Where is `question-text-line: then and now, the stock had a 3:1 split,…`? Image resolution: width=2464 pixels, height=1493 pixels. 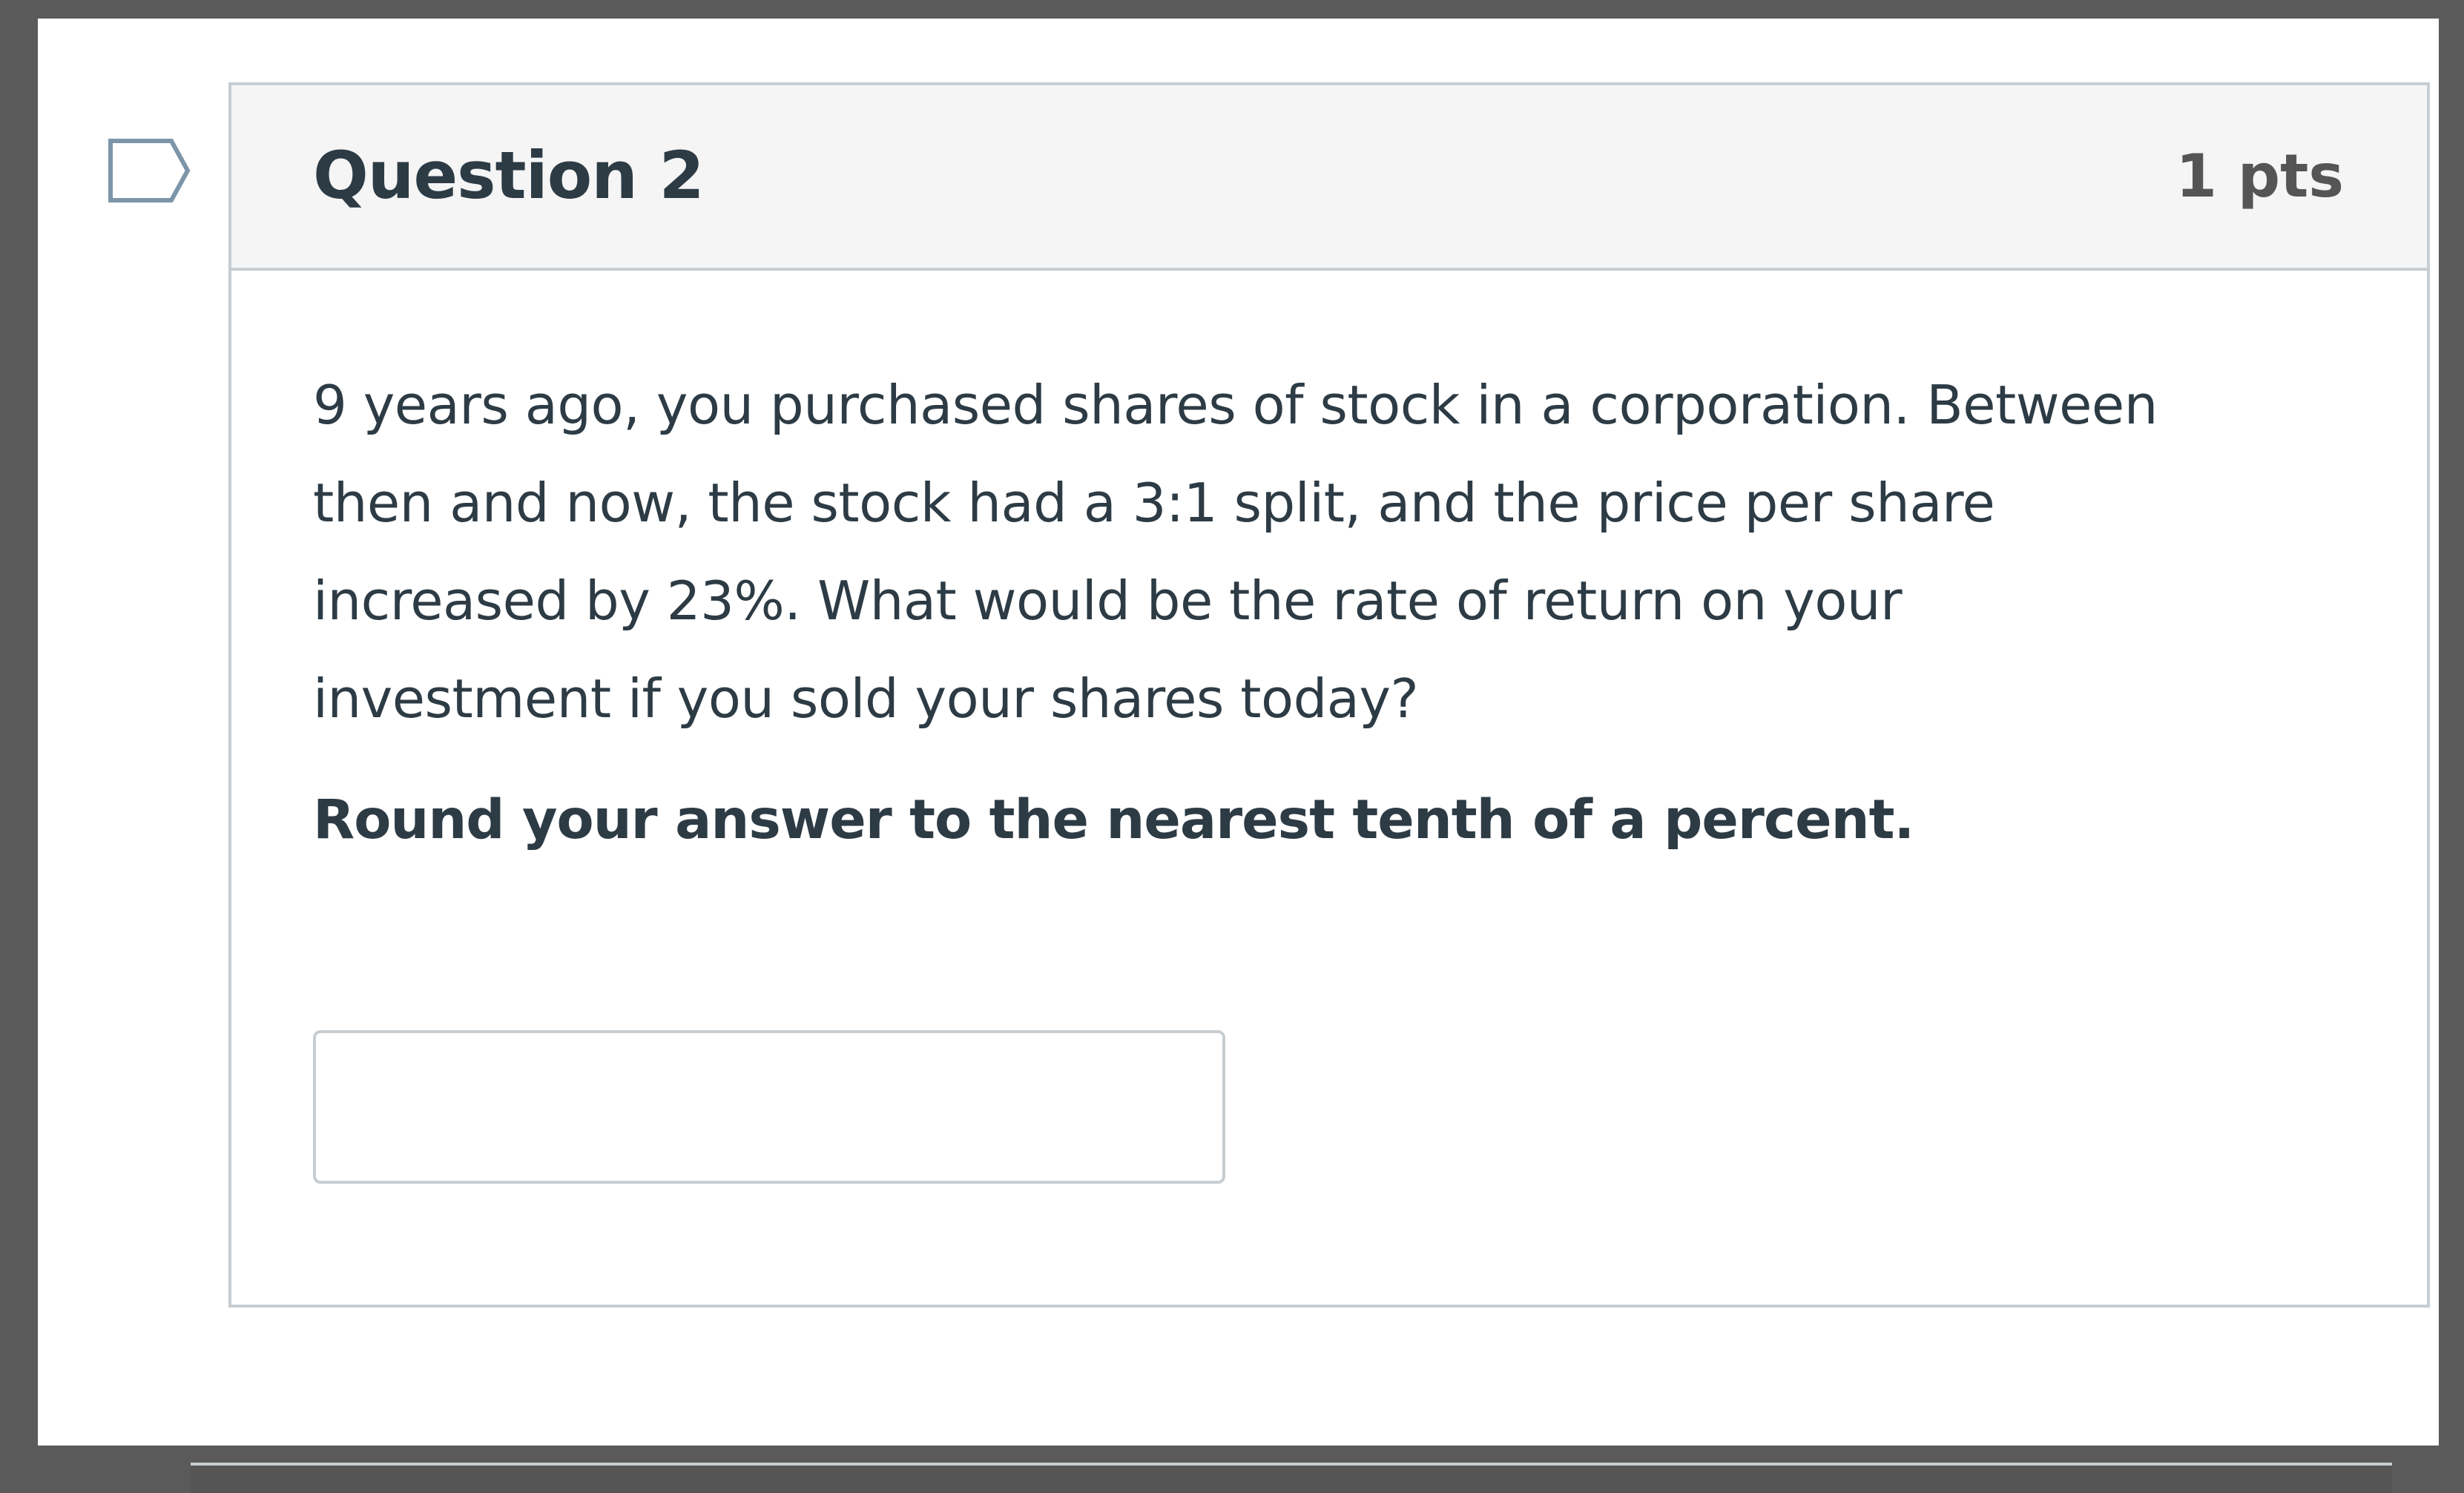
question-text-line: then and now, the stock had a 3:1 split,… is located at coordinates (1154, 503).